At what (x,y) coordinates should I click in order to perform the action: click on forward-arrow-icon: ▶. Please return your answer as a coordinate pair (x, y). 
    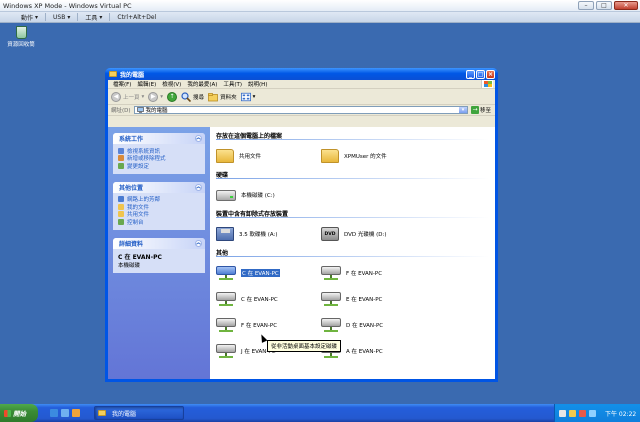
    Looking at the image, I should click on (153, 96).